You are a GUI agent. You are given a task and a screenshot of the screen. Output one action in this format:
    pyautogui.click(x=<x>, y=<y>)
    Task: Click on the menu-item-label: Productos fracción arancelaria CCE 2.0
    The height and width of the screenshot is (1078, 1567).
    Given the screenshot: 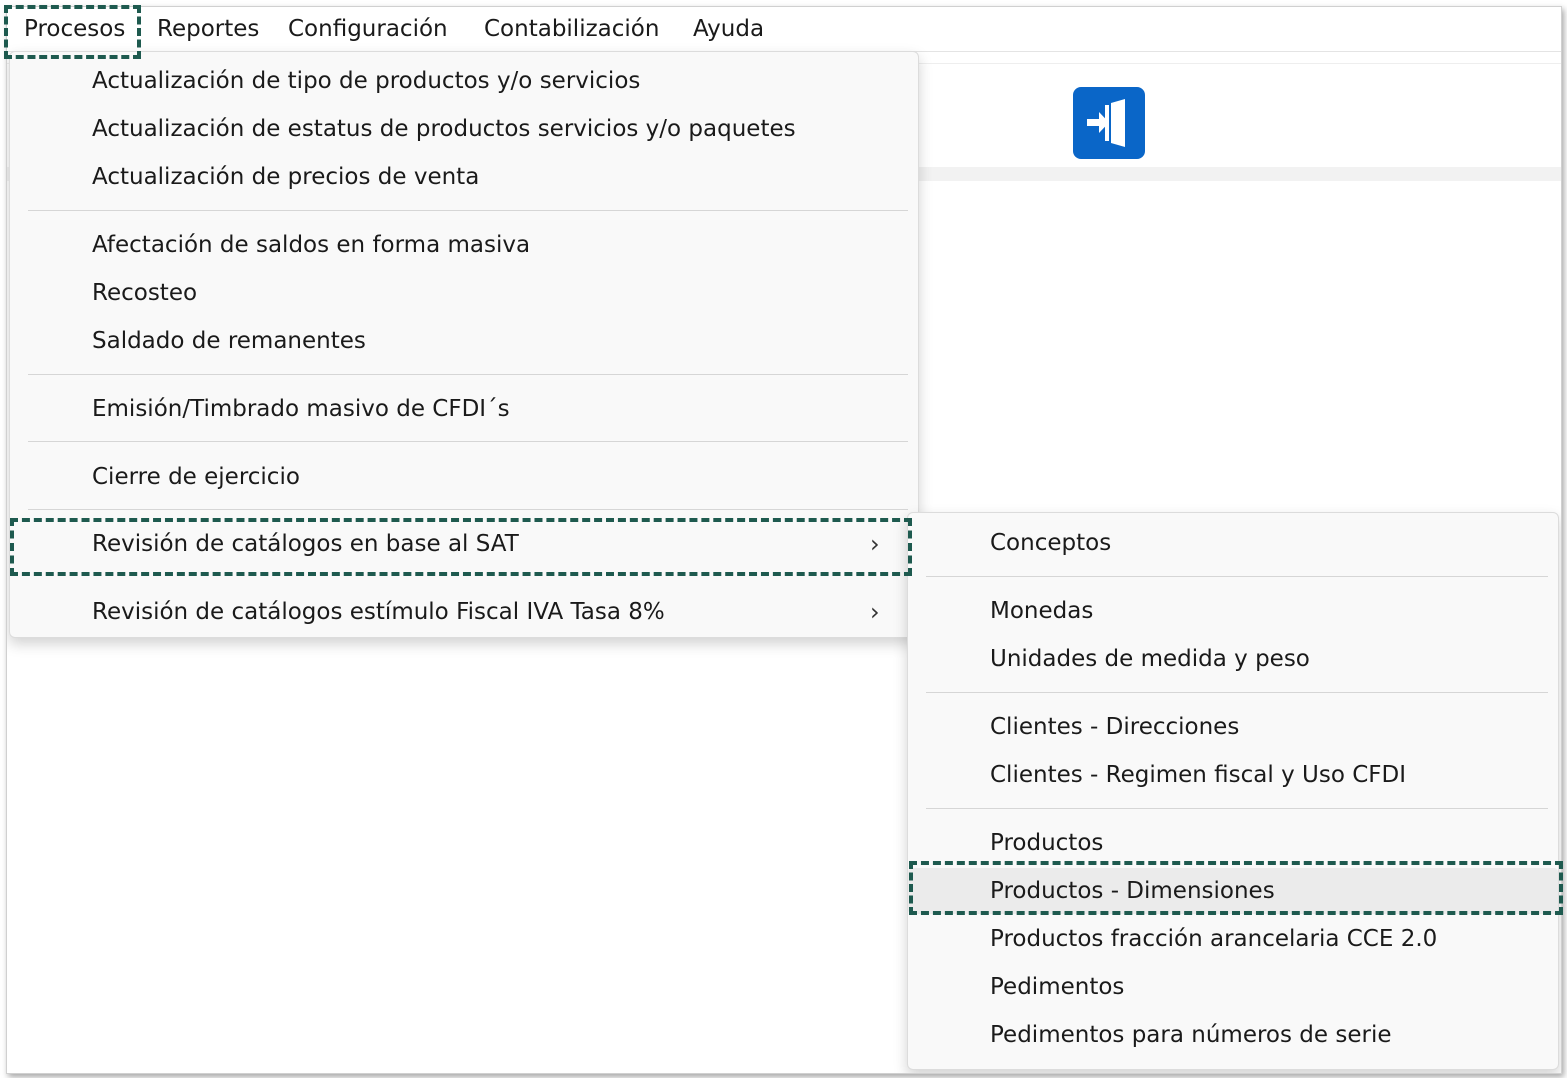 What is the action you would take?
    pyautogui.click(x=1214, y=939)
    